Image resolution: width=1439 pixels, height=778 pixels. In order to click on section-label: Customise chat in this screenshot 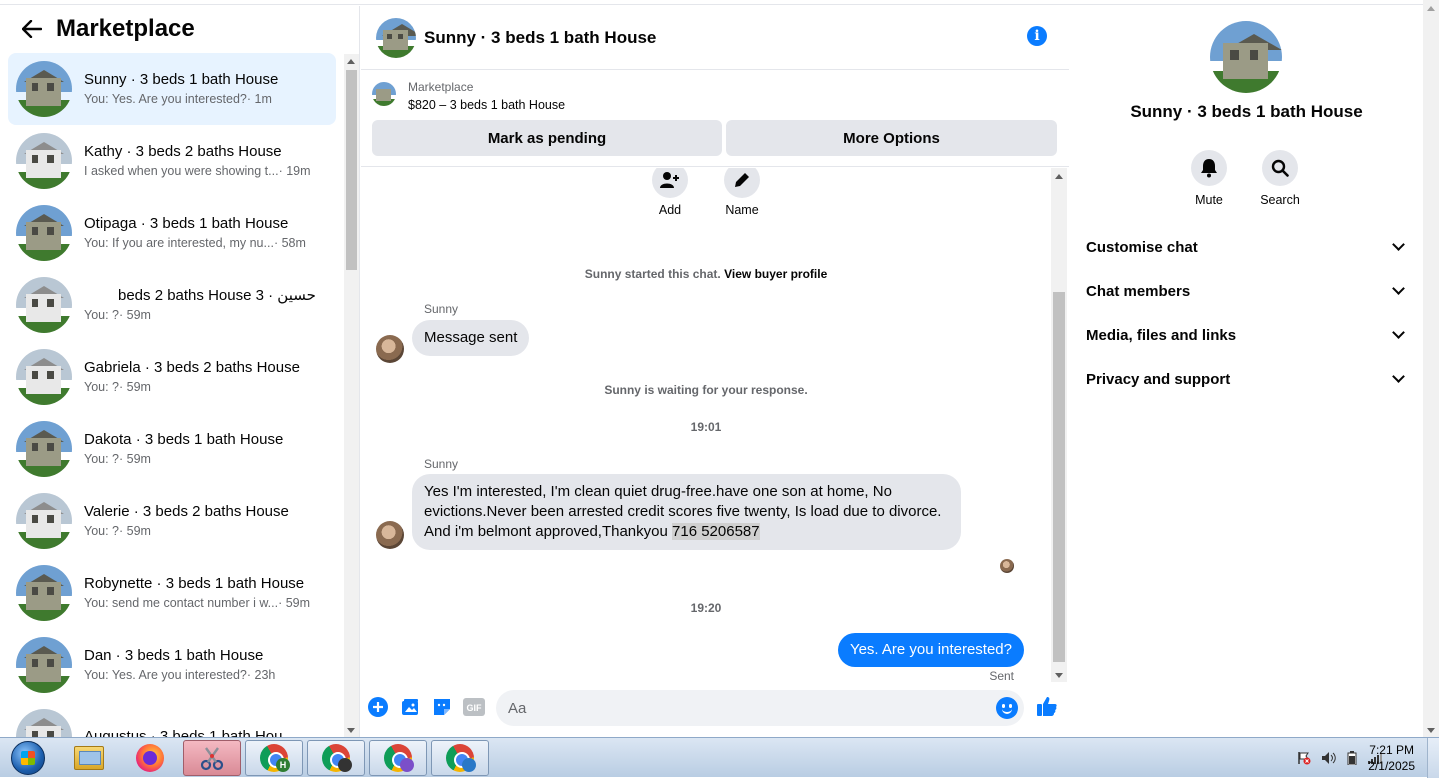, I will do `click(1142, 247)`.